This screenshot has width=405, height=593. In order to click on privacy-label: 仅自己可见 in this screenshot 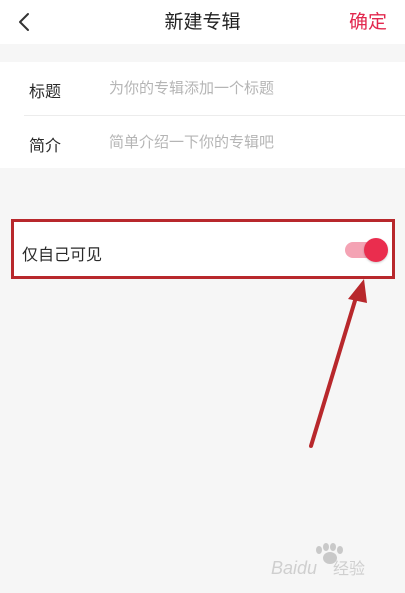, I will do `click(62, 254)`.